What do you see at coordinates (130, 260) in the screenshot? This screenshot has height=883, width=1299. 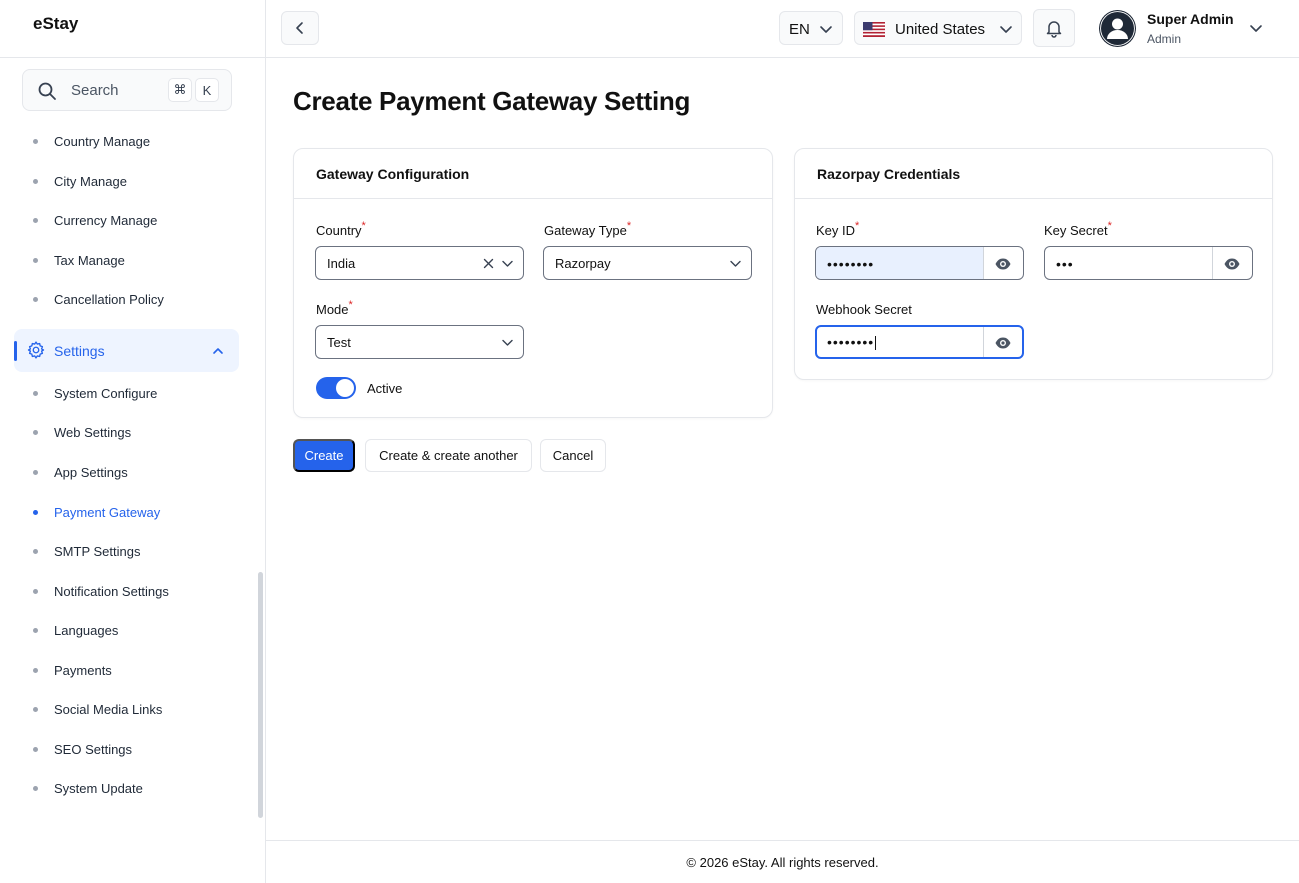 I see `sidebar-item-tax-manage: Tax Manage` at bounding box center [130, 260].